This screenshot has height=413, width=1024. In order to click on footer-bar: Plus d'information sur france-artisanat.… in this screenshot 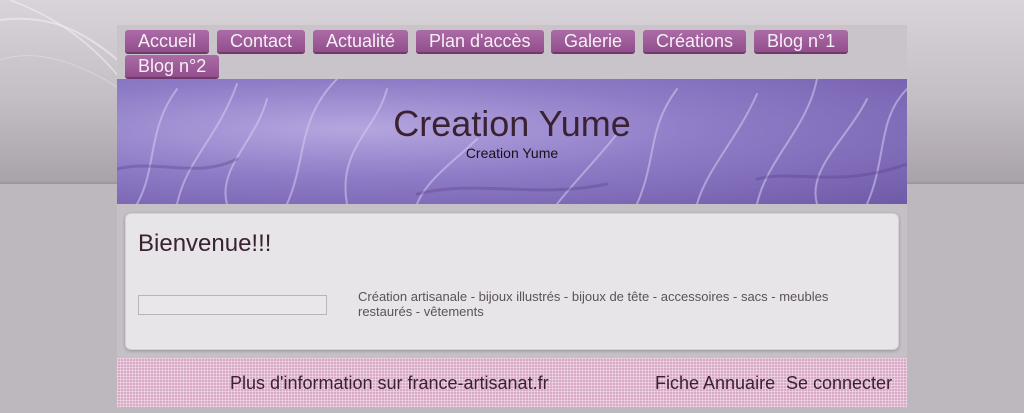, I will do `click(512, 382)`.